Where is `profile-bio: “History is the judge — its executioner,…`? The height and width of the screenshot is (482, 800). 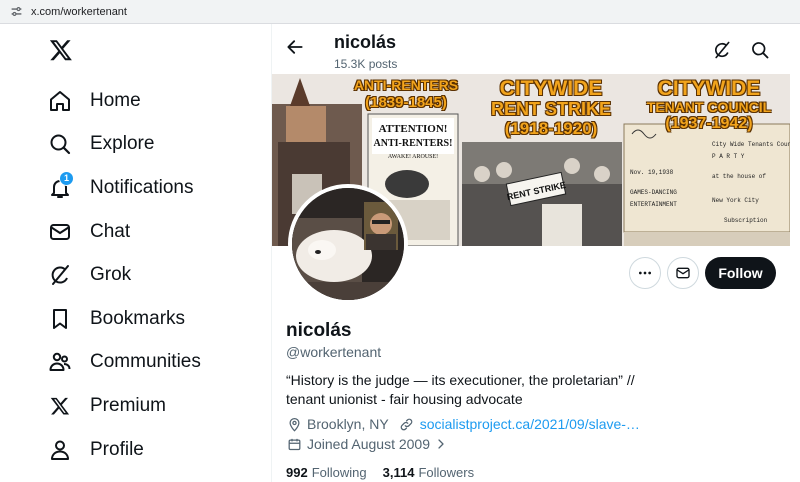
profile-bio: “History is the judge — its executioner,… is located at coordinates (460, 389).